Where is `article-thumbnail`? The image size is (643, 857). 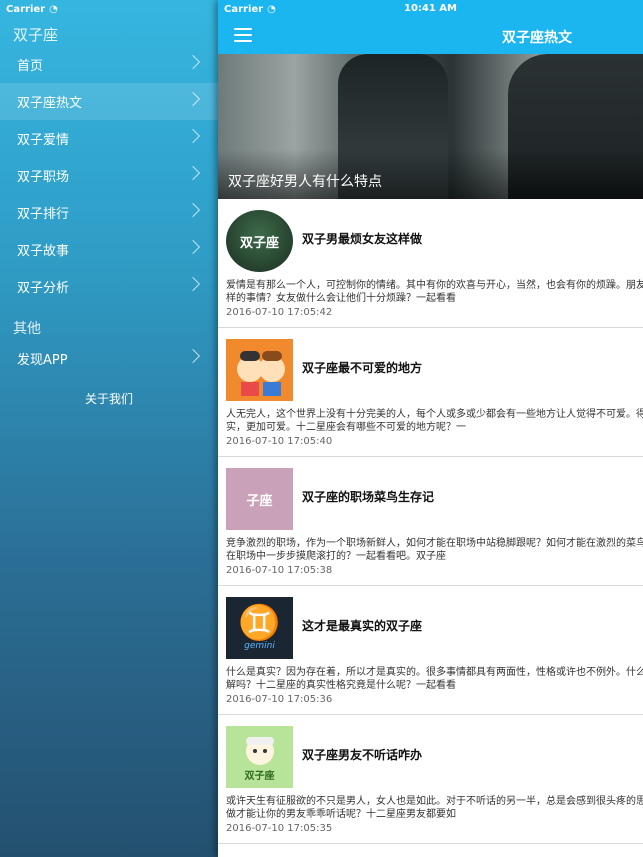
article-thumbnail is located at coordinates (259, 370).